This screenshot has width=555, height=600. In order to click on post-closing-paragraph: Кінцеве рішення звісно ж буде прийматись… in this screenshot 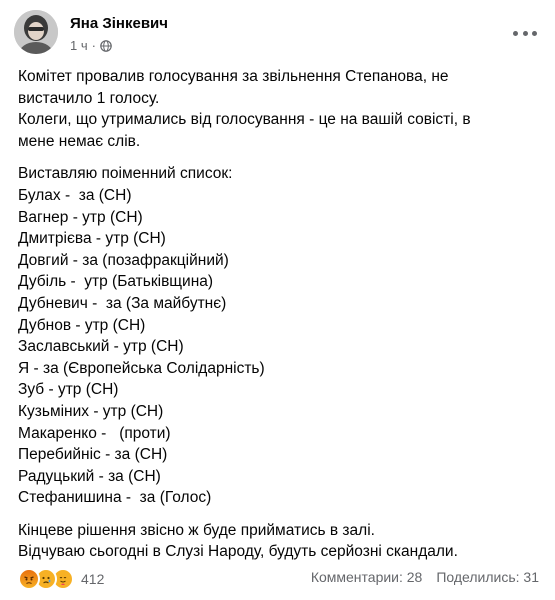, I will do `click(278, 541)`.